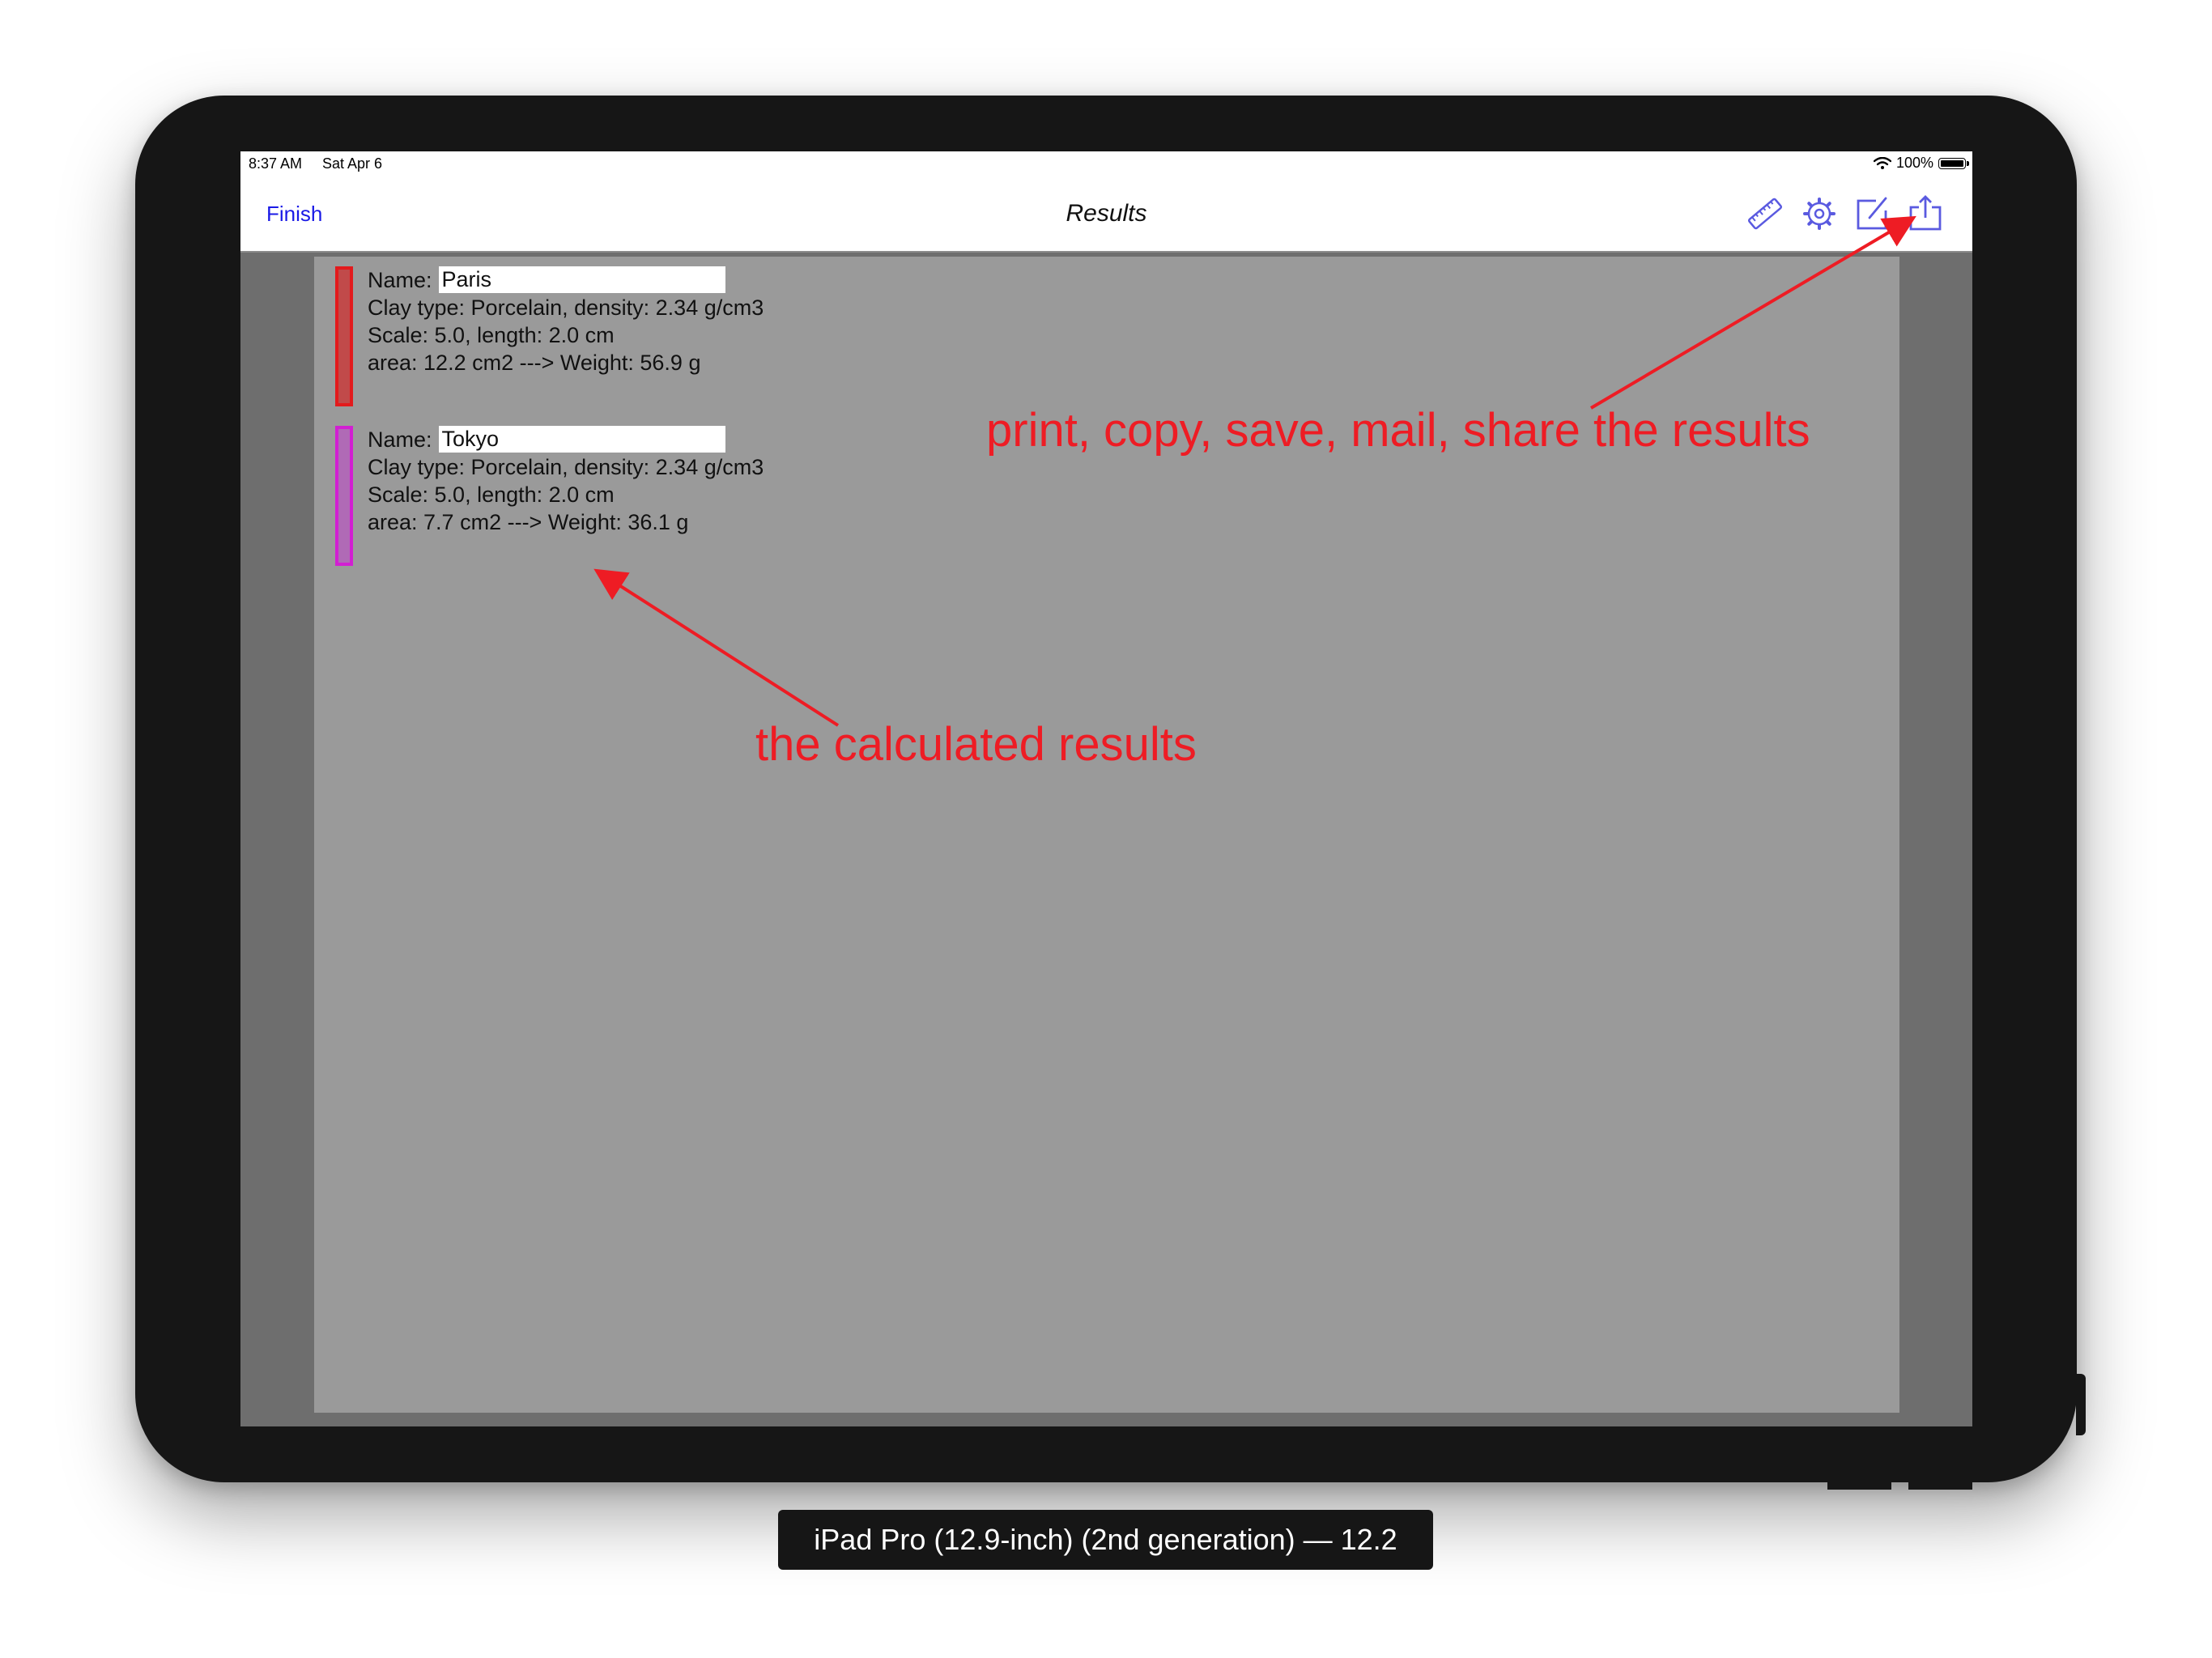 The height and width of the screenshot is (1658, 2212). Describe the element at coordinates (976, 744) in the screenshot. I see `results-annotation: the calculated results` at that location.